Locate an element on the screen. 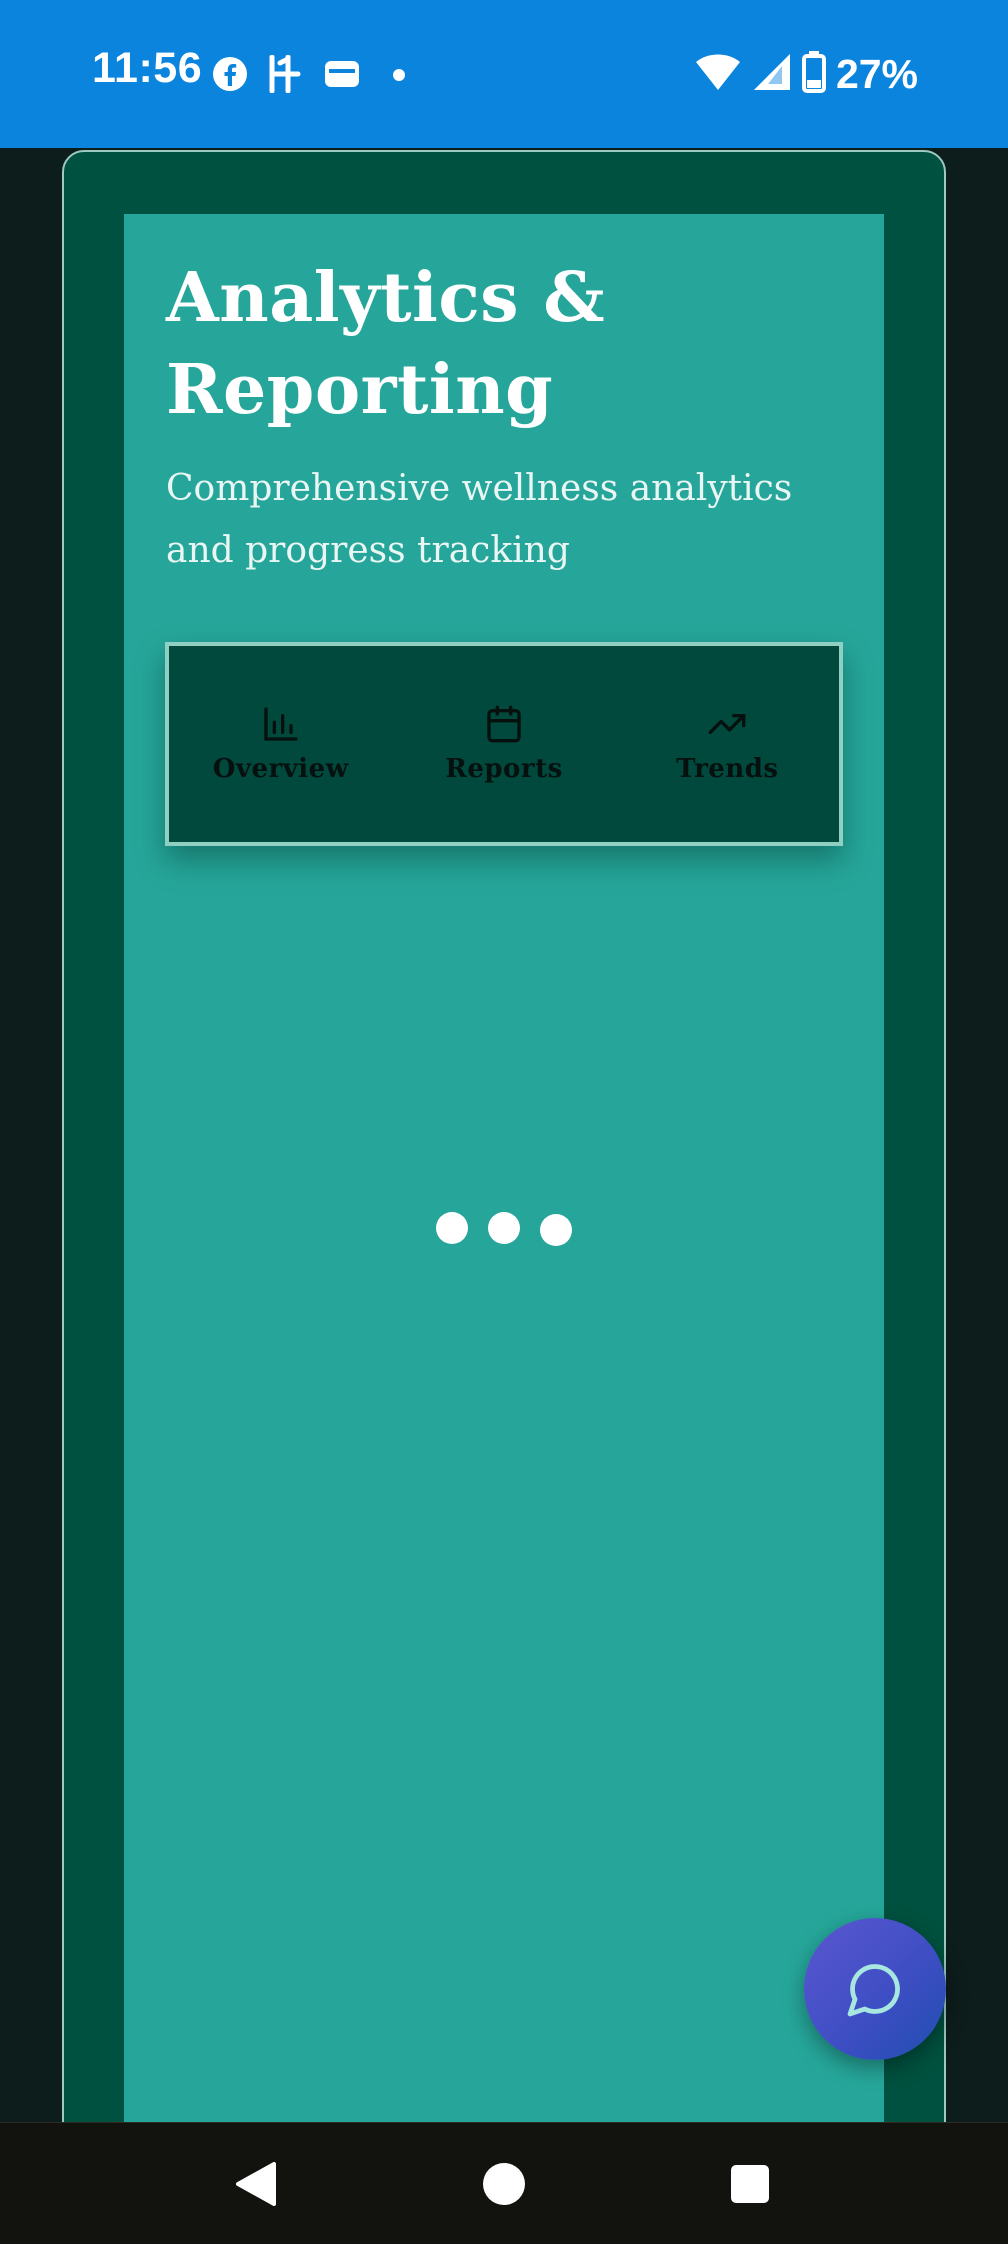  loading-indicator is located at coordinates (504, 1228).